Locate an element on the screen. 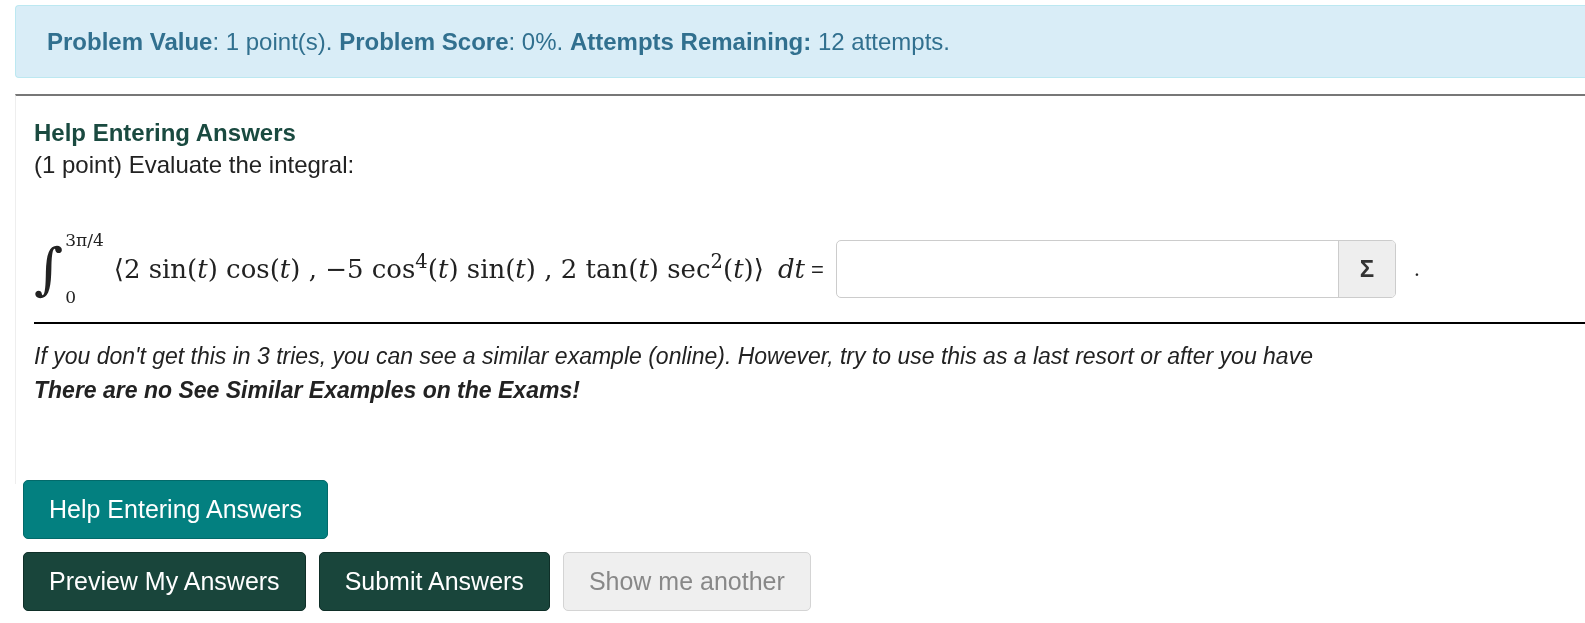 The width and height of the screenshot is (1585, 623). differential: dt is located at coordinates (791, 269).